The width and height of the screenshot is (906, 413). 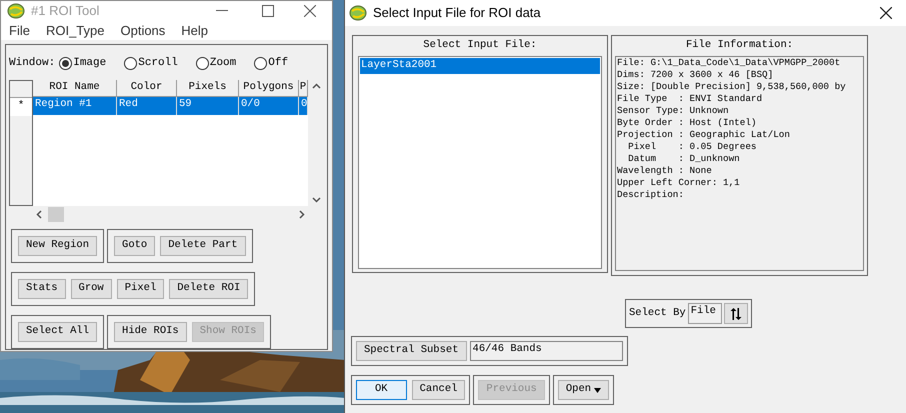 I want to click on button: New Region, so click(x=58, y=246).